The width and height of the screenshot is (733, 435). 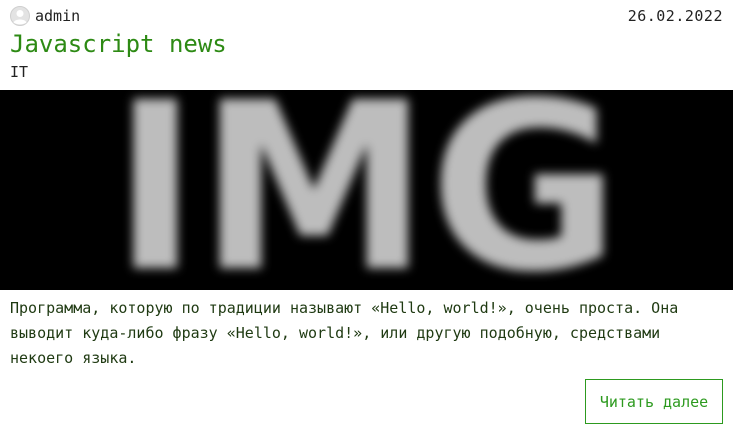 I want to click on read-more-button: Читать далее, so click(x=654, y=401).